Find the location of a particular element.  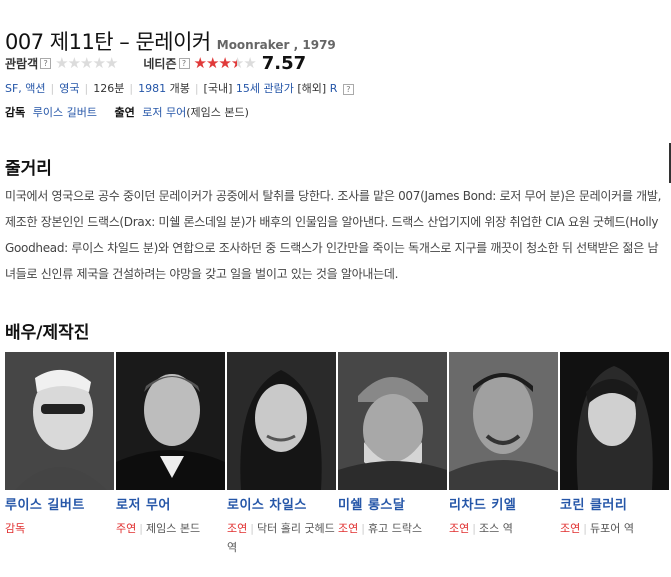

cast-role-type: 주연 is located at coordinates (126, 528).